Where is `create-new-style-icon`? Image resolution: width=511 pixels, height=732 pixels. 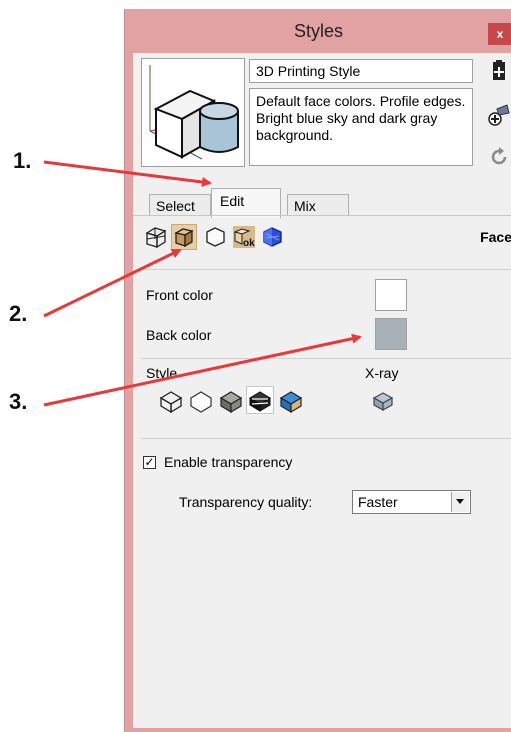 create-new-style-icon is located at coordinates (499, 71).